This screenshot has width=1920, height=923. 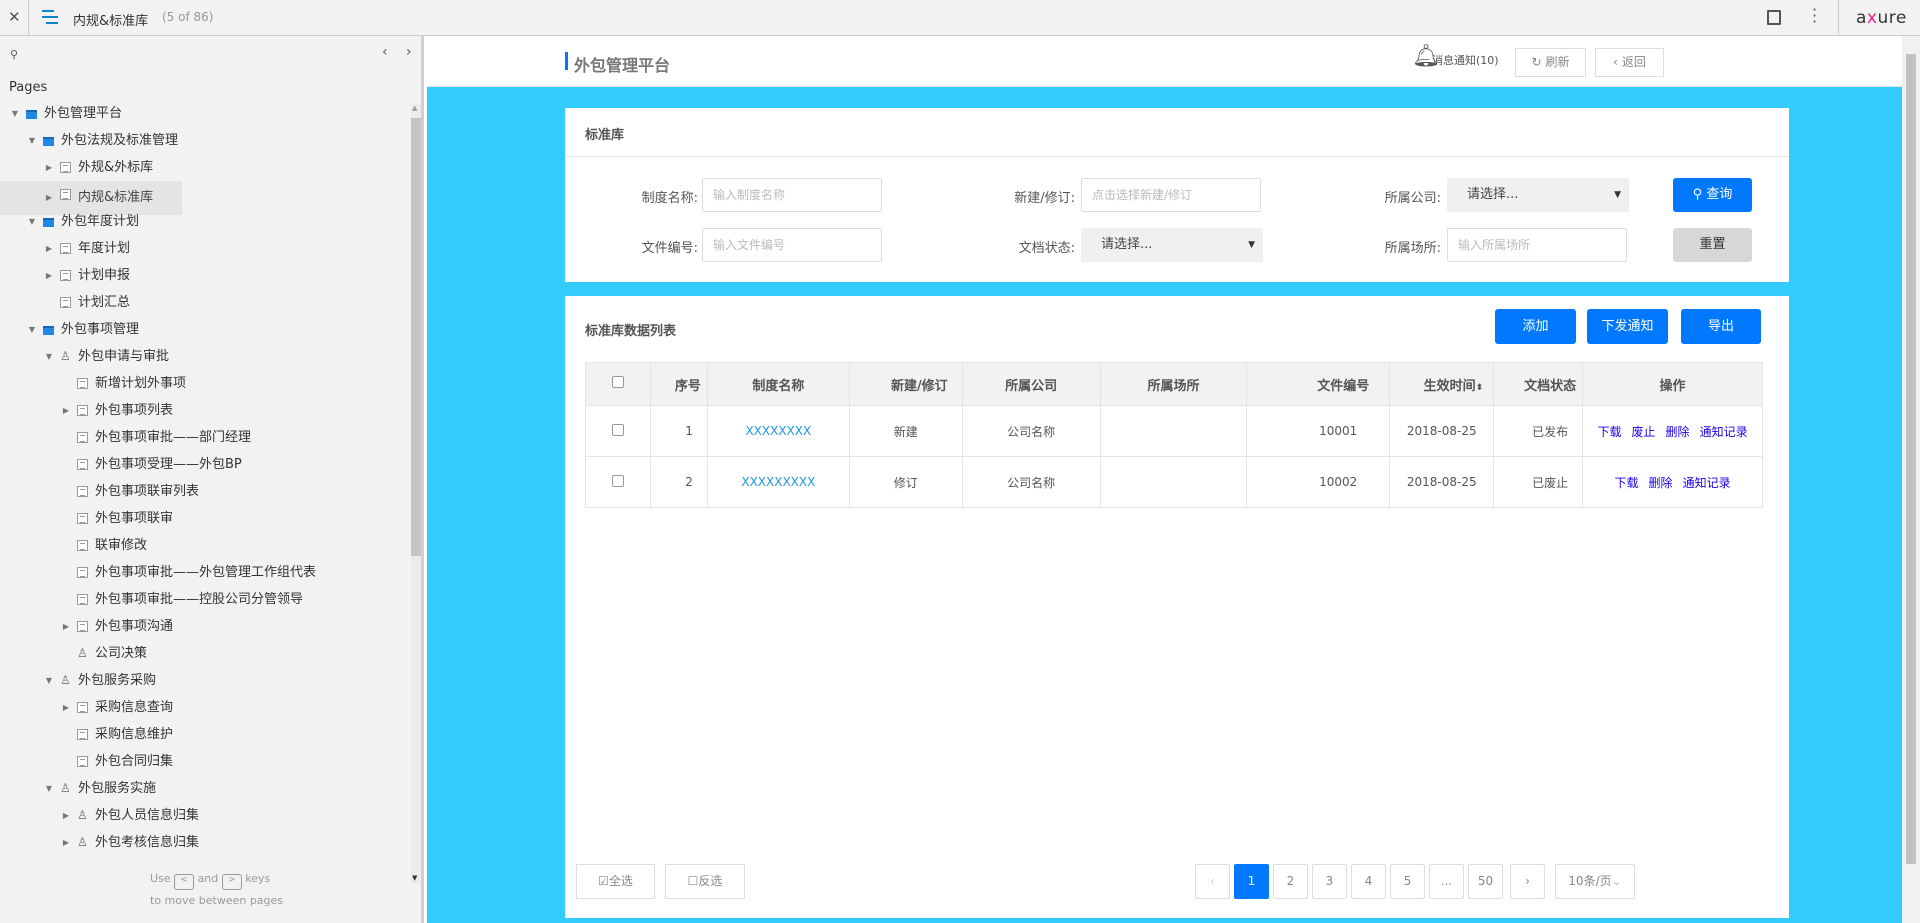 What do you see at coordinates (1480, 388) in the screenshot?
I see `sort-icon: ⬍` at bounding box center [1480, 388].